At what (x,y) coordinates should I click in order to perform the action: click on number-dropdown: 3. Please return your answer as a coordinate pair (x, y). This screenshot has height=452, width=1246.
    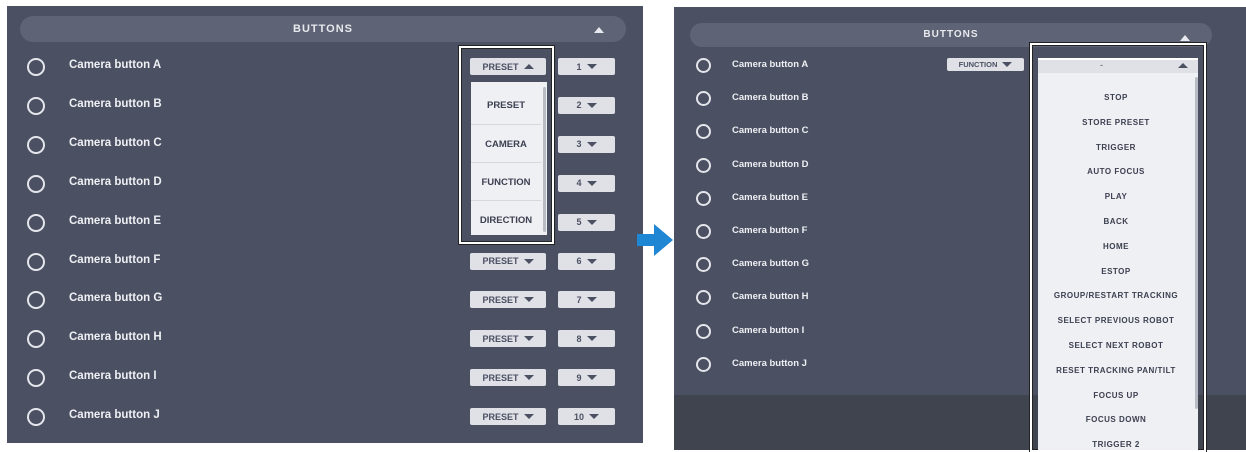
    Looking at the image, I should click on (586, 144).